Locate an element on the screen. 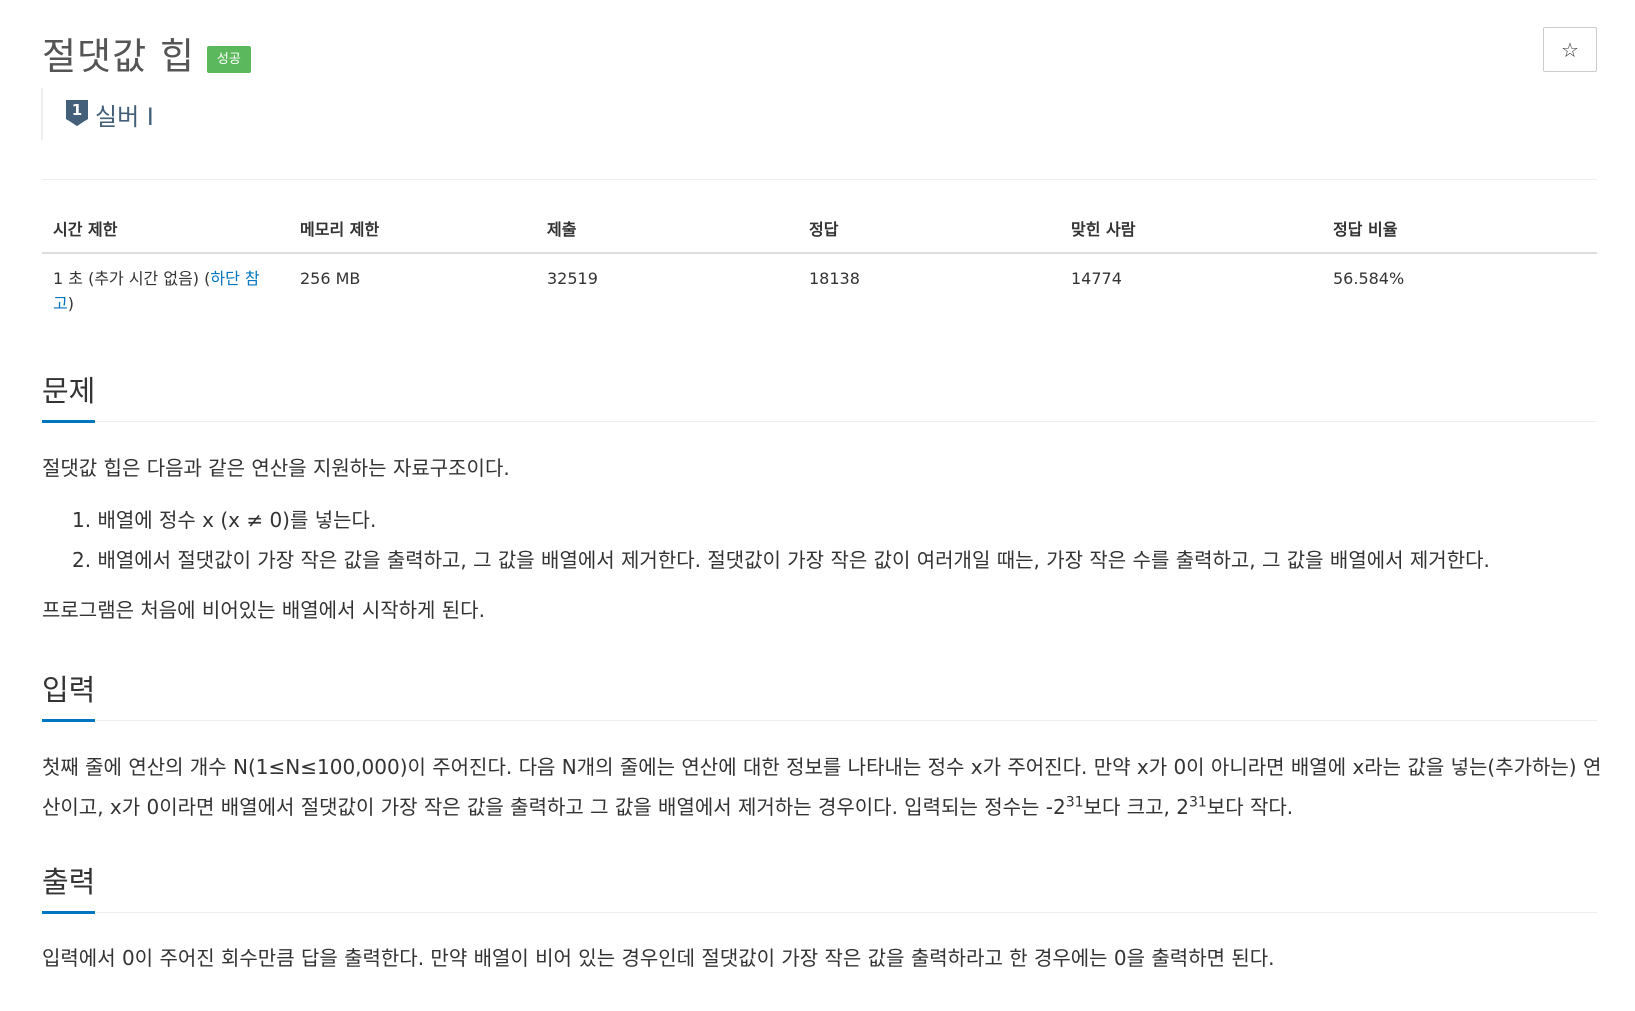  header-accepted: 정답 is located at coordinates (929, 230).